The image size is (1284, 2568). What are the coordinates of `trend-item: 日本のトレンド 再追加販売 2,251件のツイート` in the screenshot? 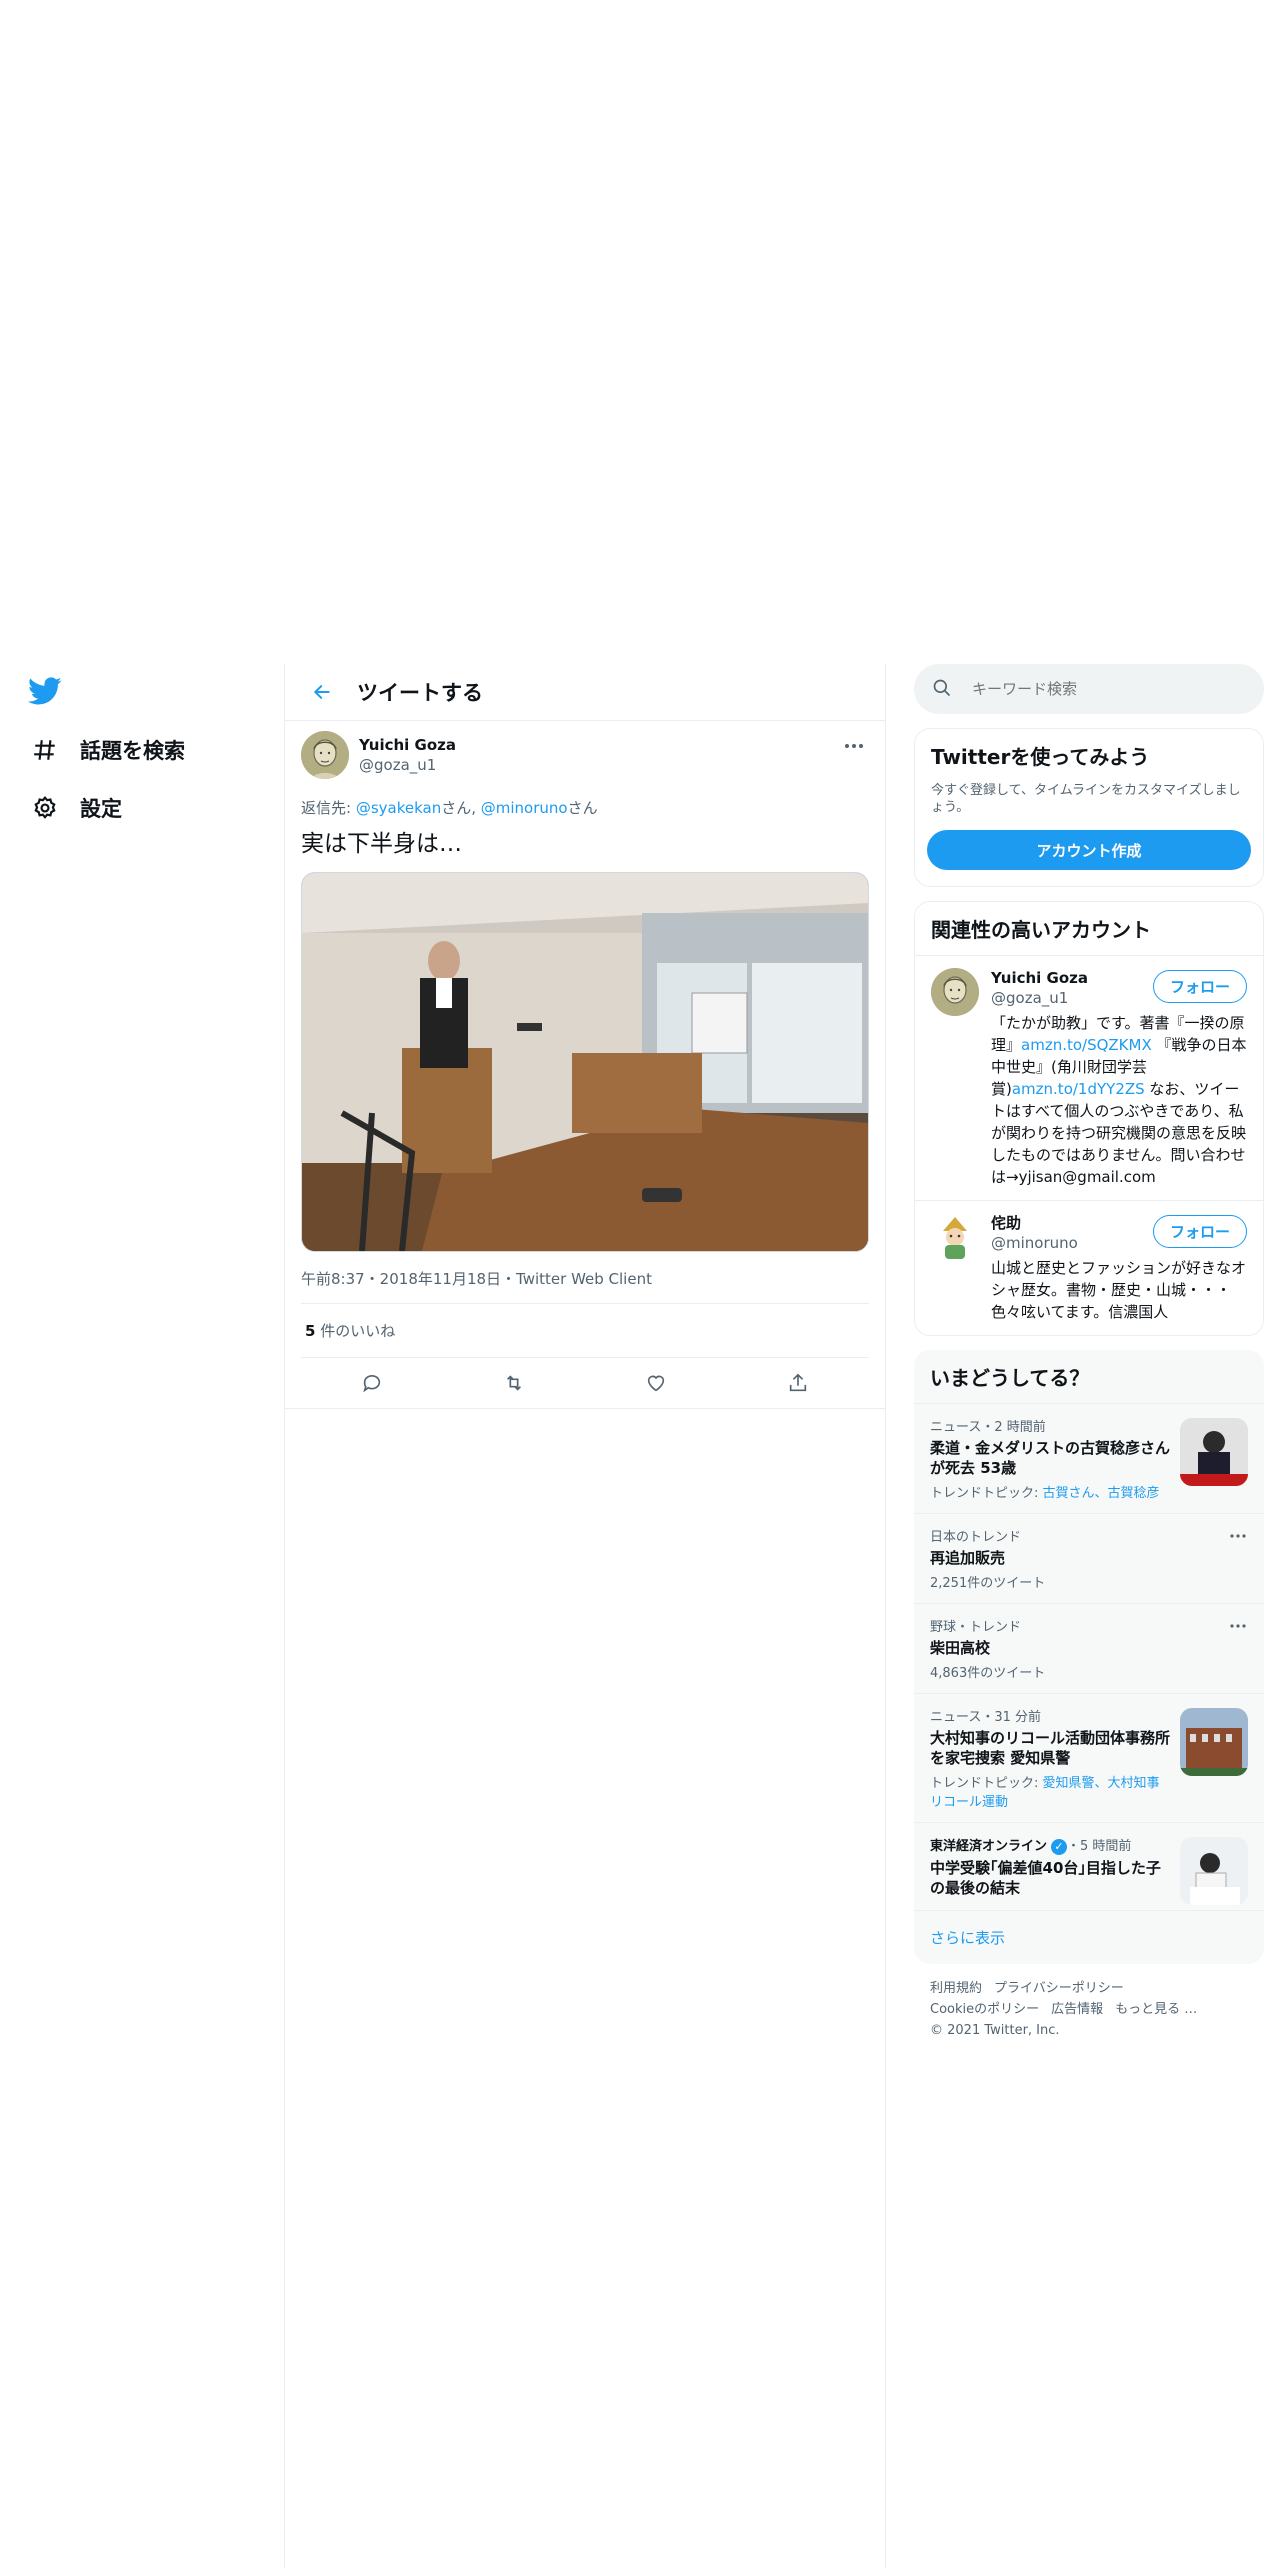 It's located at (1089, 1558).